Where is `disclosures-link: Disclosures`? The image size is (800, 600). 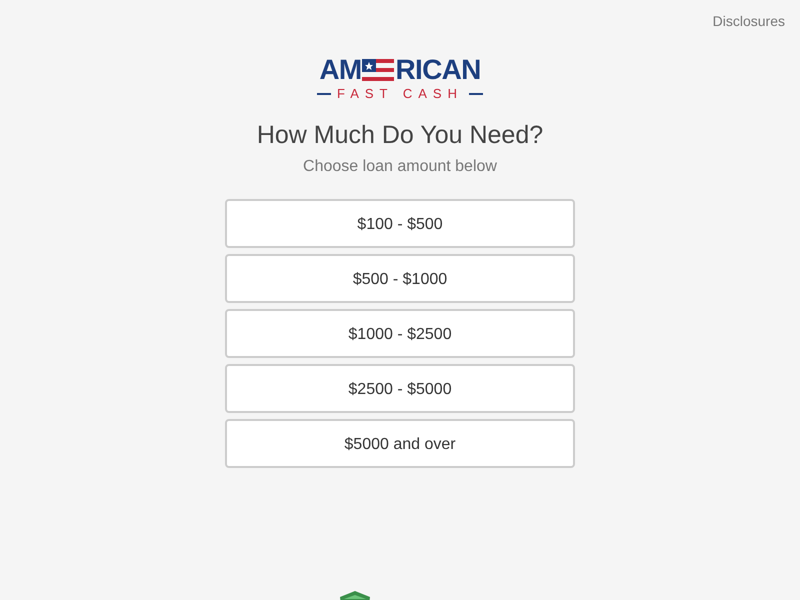
disclosures-link: Disclosures is located at coordinates (748, 21).